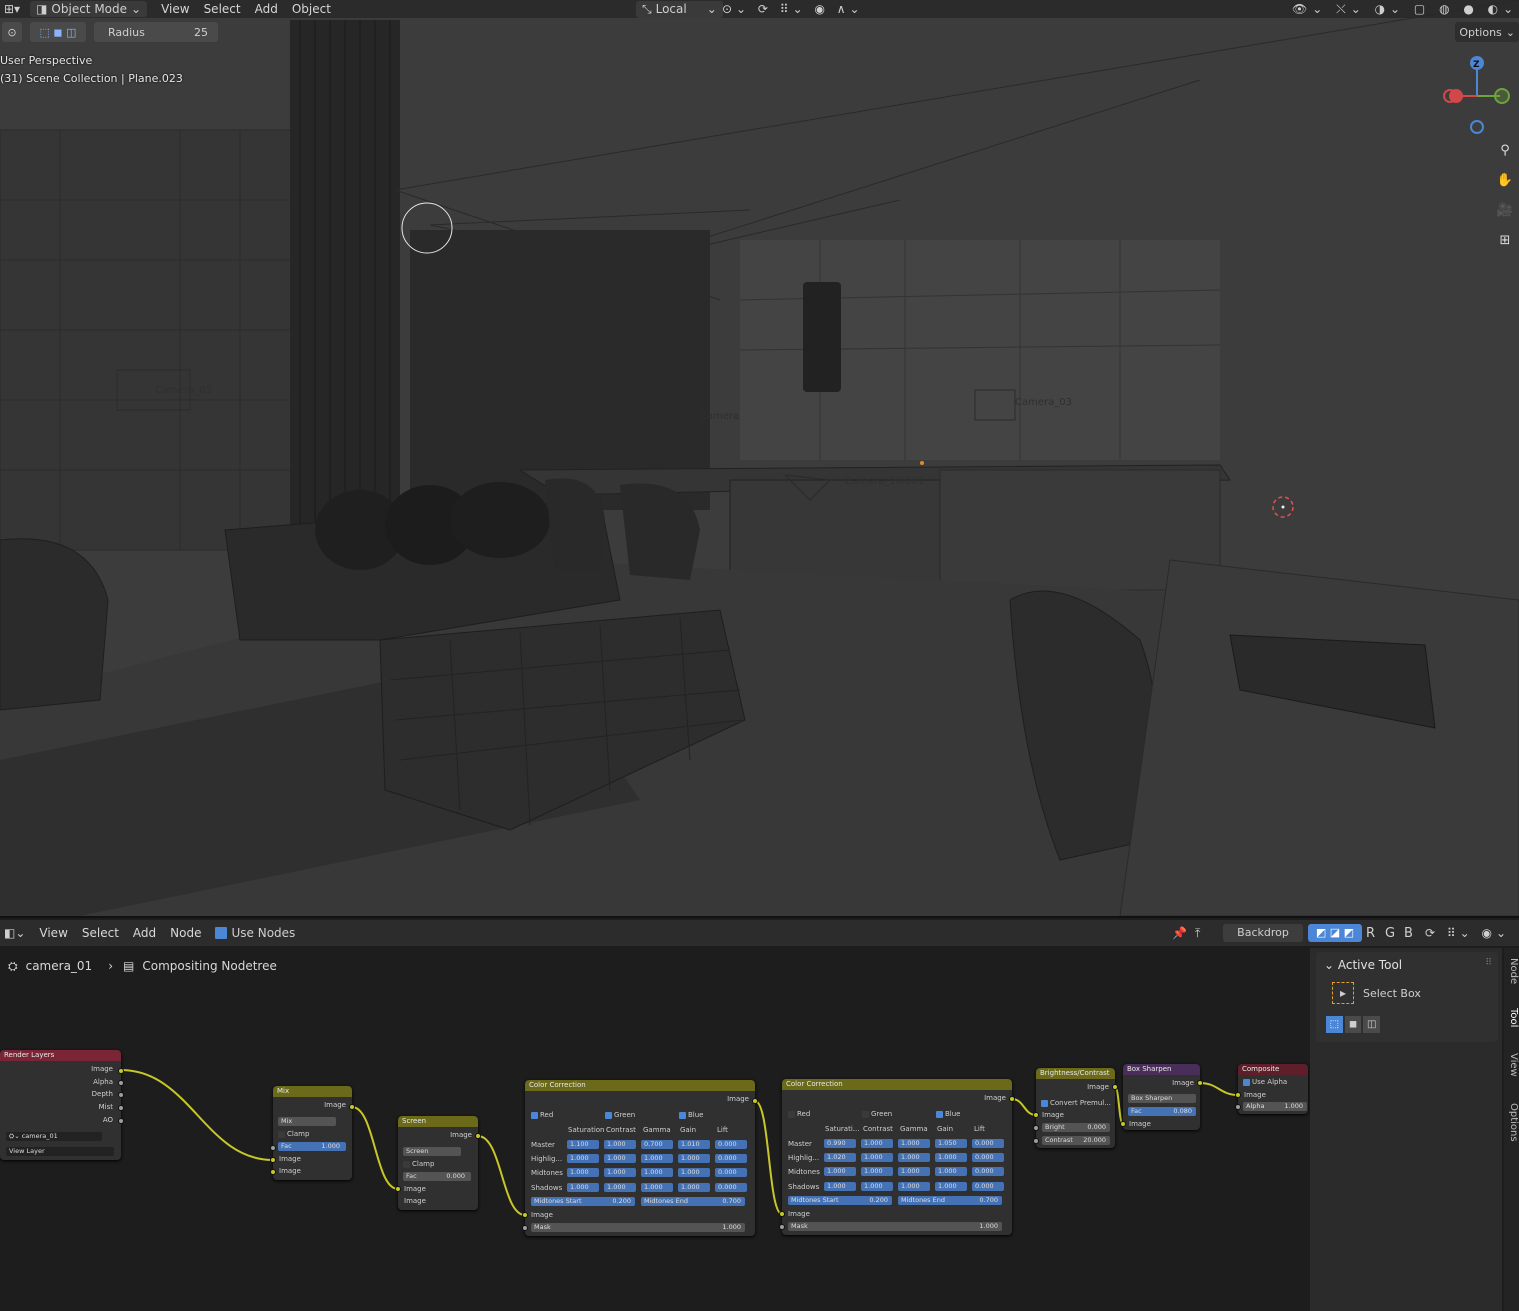 Image resolution: width=1519 pixels, height=1311 pixels. Describe the element at coordinates (525, 1228) in the screenshot. I see `socket-mask-in` at that location.